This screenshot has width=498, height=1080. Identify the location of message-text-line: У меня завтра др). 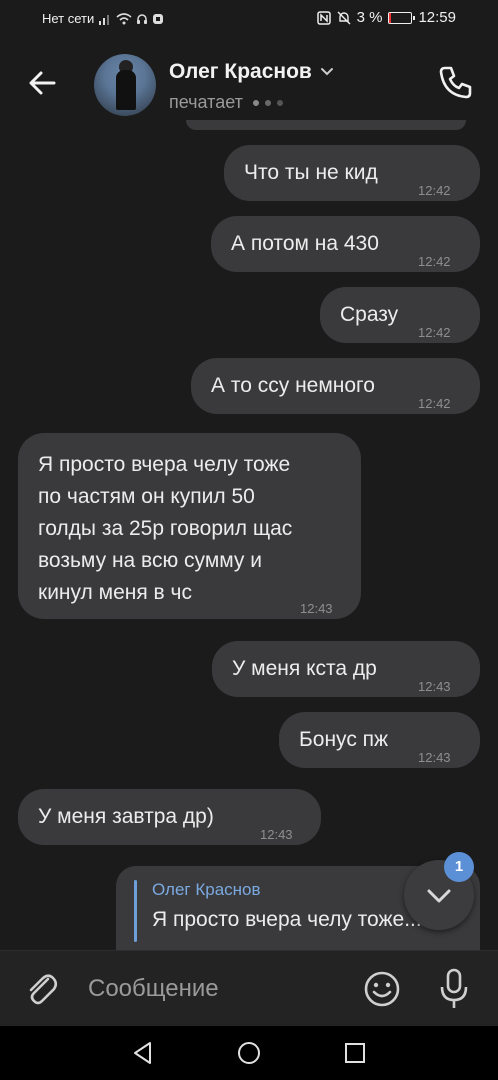
(126, 816).